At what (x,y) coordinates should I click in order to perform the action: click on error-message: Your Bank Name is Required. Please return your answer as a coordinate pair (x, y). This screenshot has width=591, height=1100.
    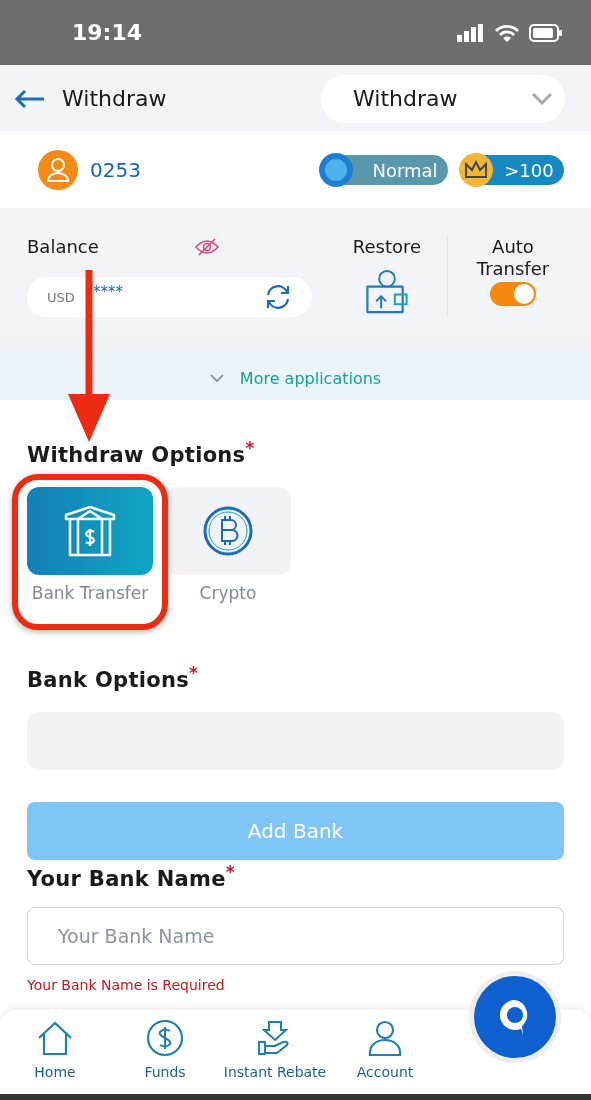
    Looking at the image, I should click on (126, 985).